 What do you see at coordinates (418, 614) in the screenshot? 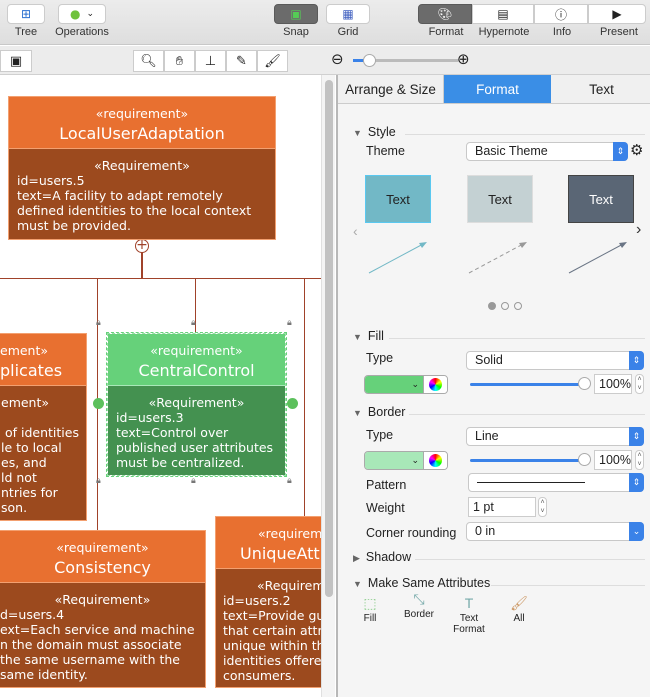
I see `button-label: Border` at bounding box center [418, 614].